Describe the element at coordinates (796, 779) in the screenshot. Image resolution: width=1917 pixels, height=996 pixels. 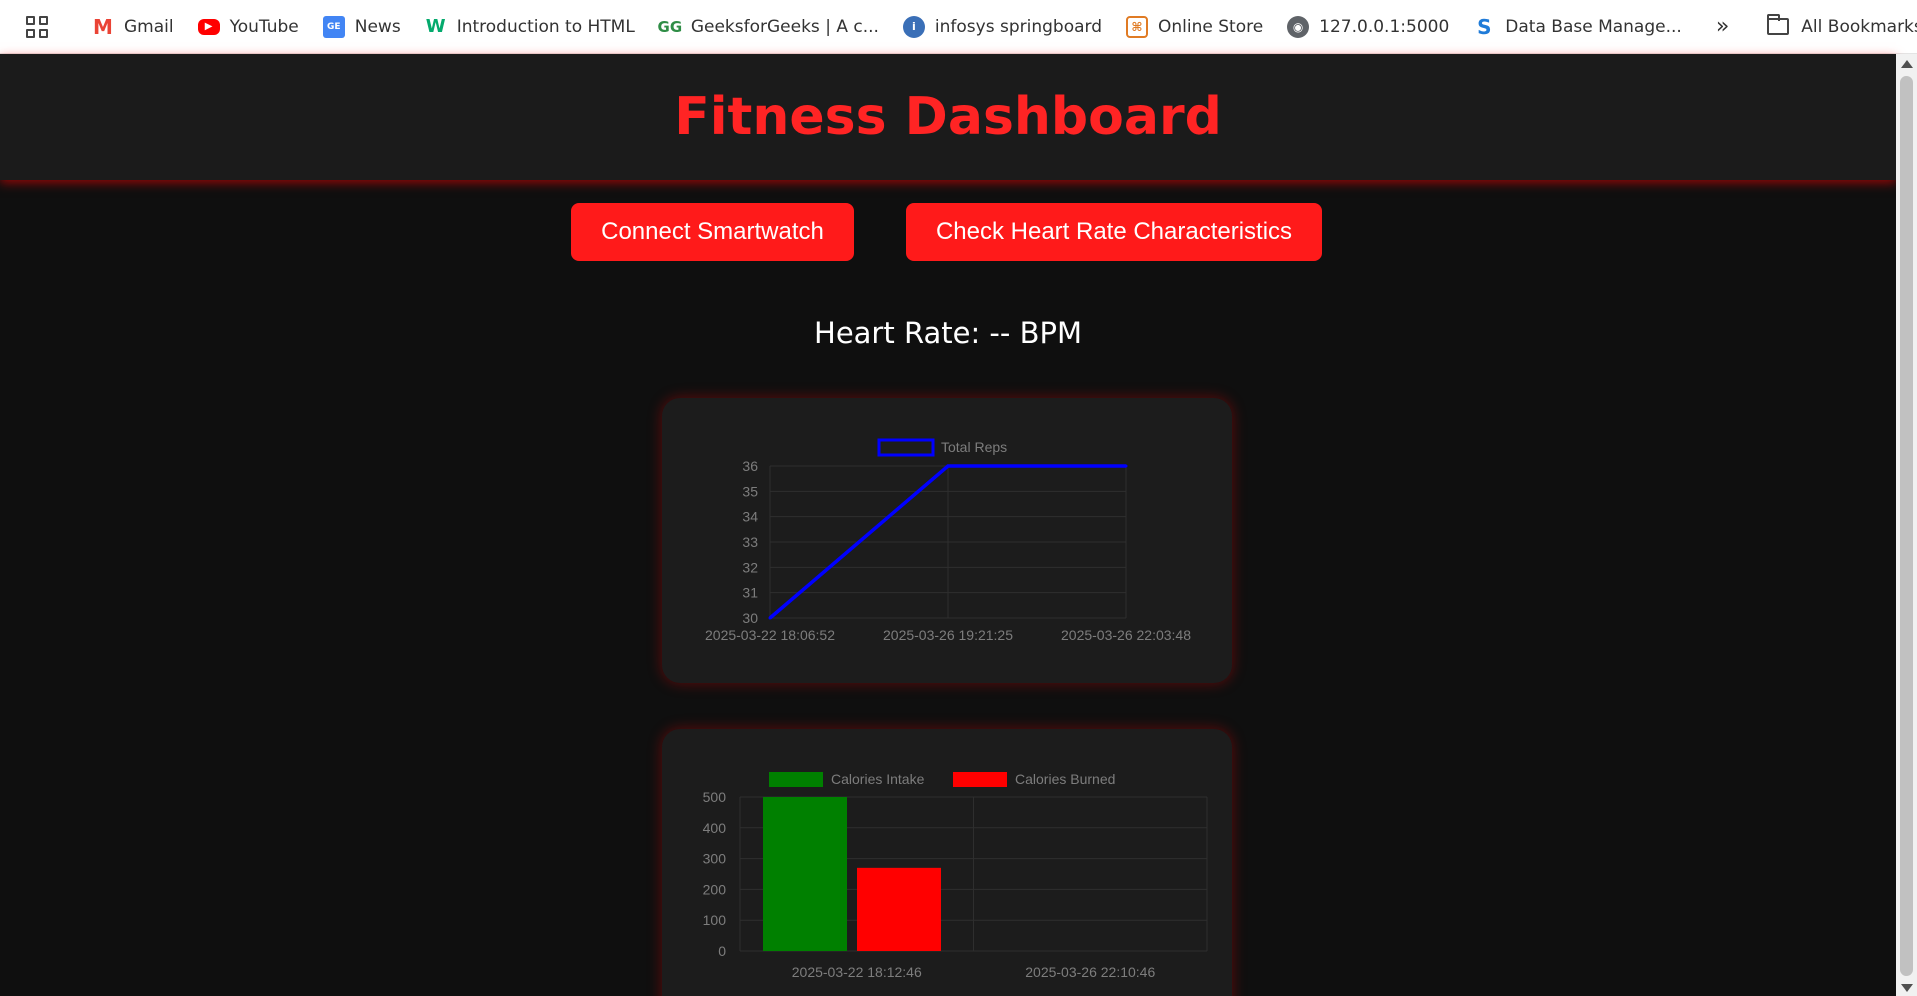
I see `legend-swatch-calories-intake` at that location.